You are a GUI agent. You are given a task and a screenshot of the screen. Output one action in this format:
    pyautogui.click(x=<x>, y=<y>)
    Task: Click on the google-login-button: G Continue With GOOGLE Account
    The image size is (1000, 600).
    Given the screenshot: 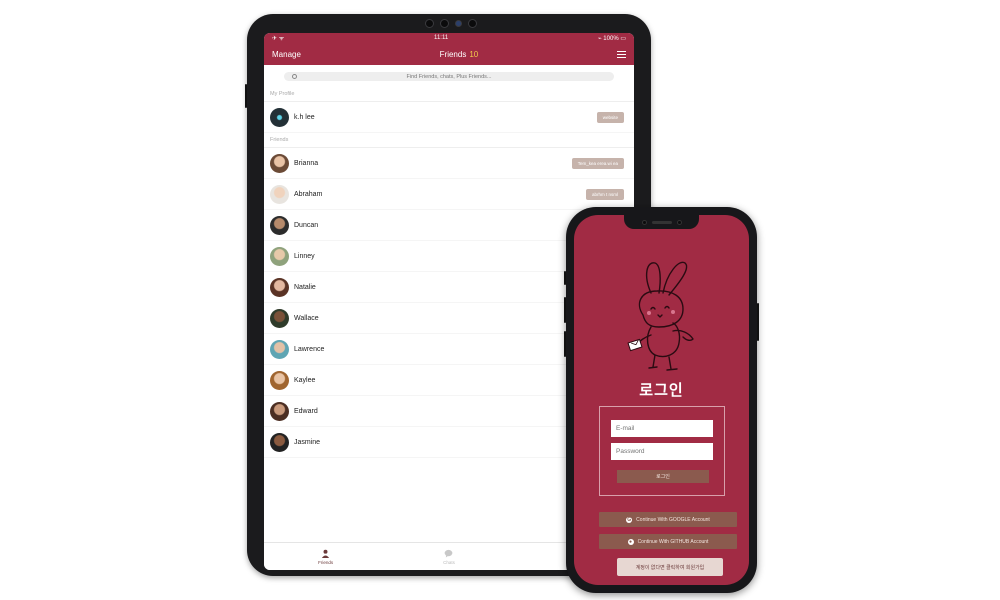 What is the action you would take?
    pyautogui.click(x=668, y=519)
    